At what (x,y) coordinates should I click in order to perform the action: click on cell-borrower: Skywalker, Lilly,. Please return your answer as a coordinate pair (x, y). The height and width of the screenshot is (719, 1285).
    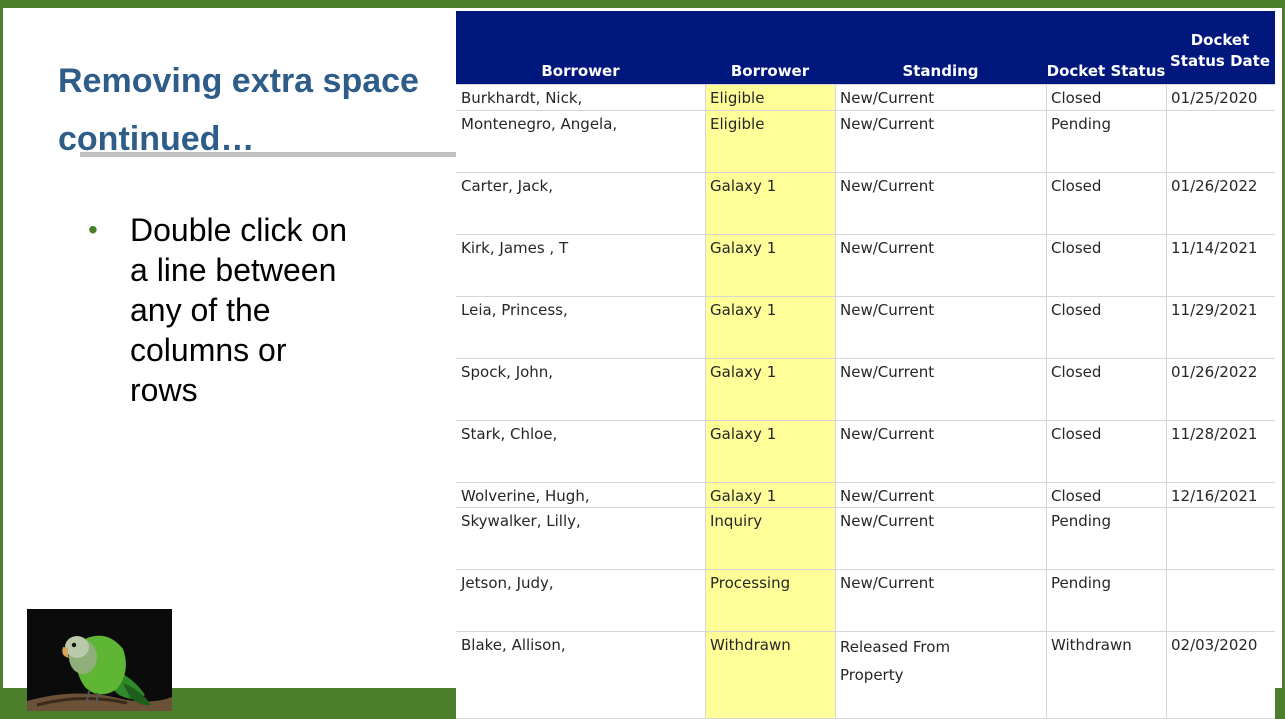
    Looking at the image, I should click on (521, 521).